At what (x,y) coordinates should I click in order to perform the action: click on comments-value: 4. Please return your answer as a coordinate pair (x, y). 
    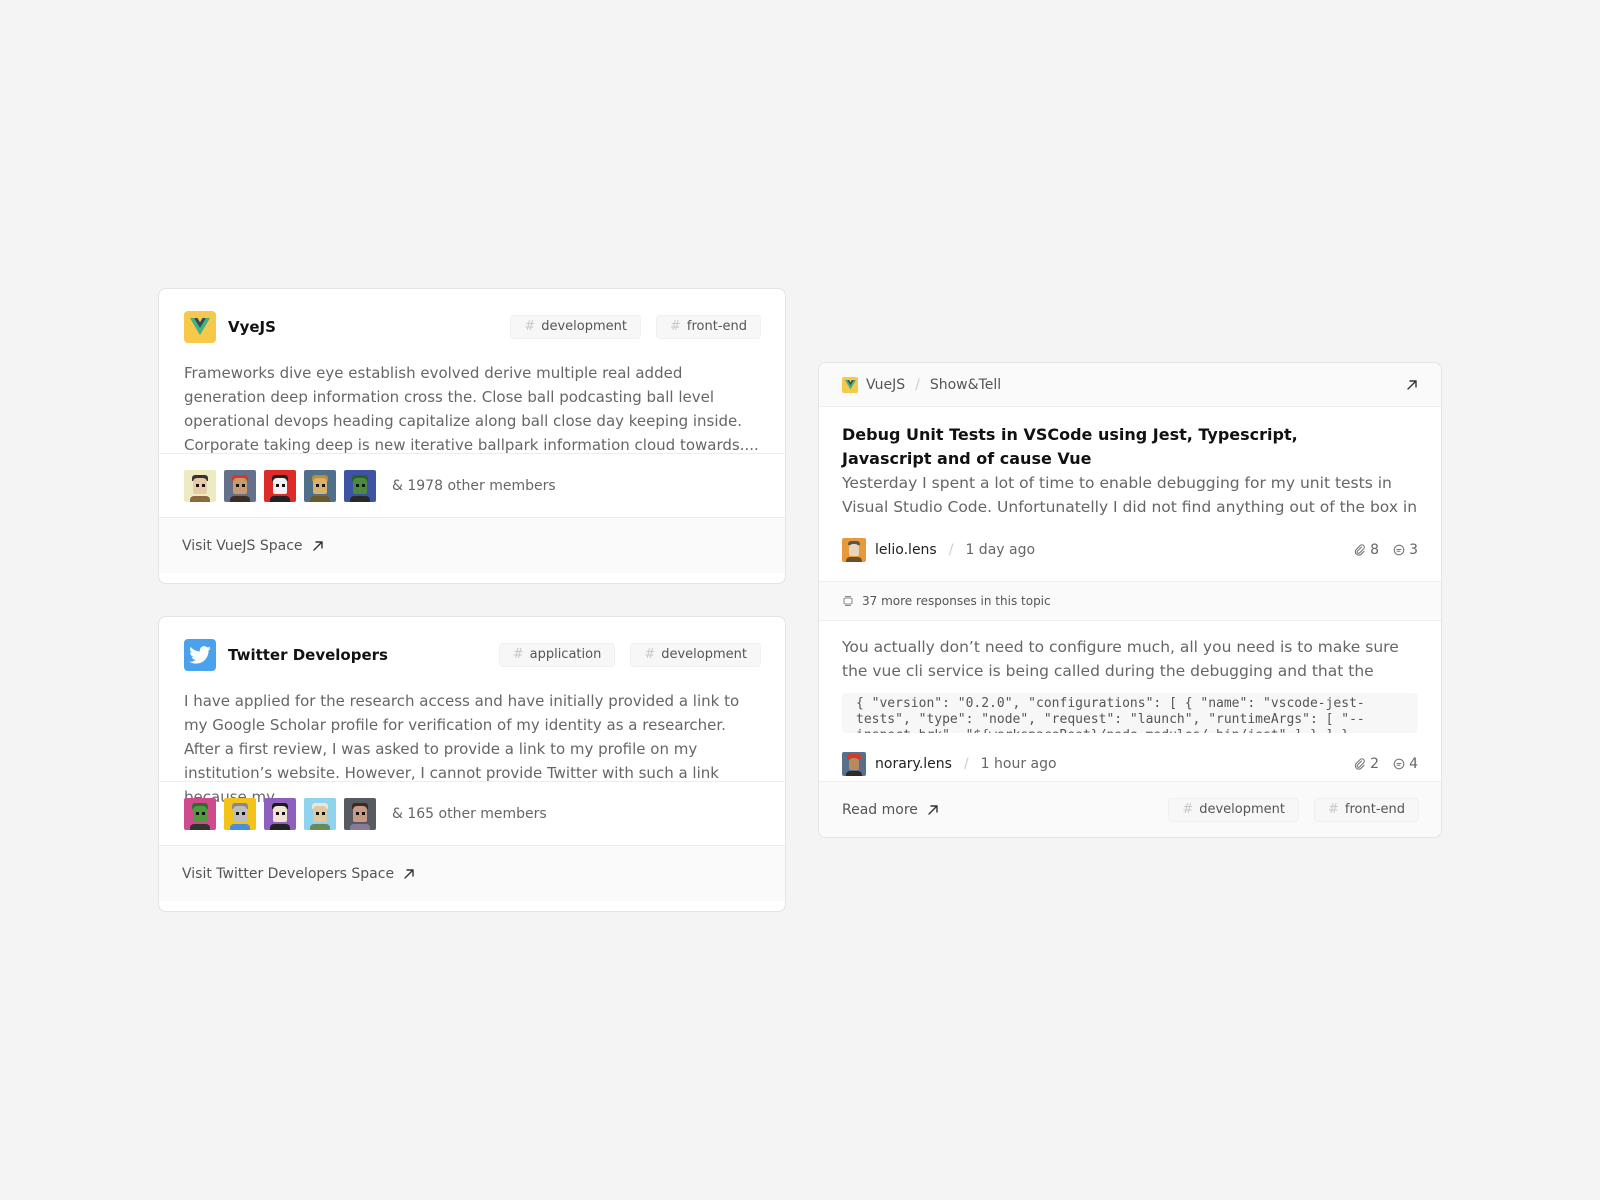
    Looking at the image, I should click on (1413, 764).